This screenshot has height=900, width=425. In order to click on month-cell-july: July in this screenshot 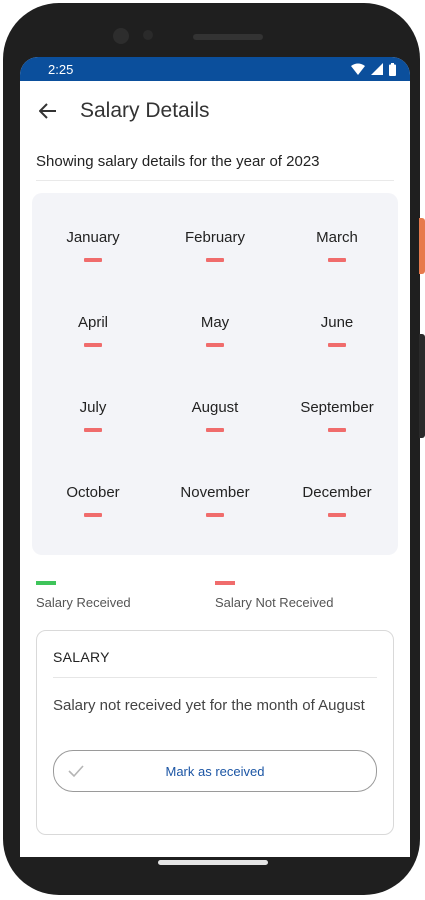, I will do `click(93, 415)`.